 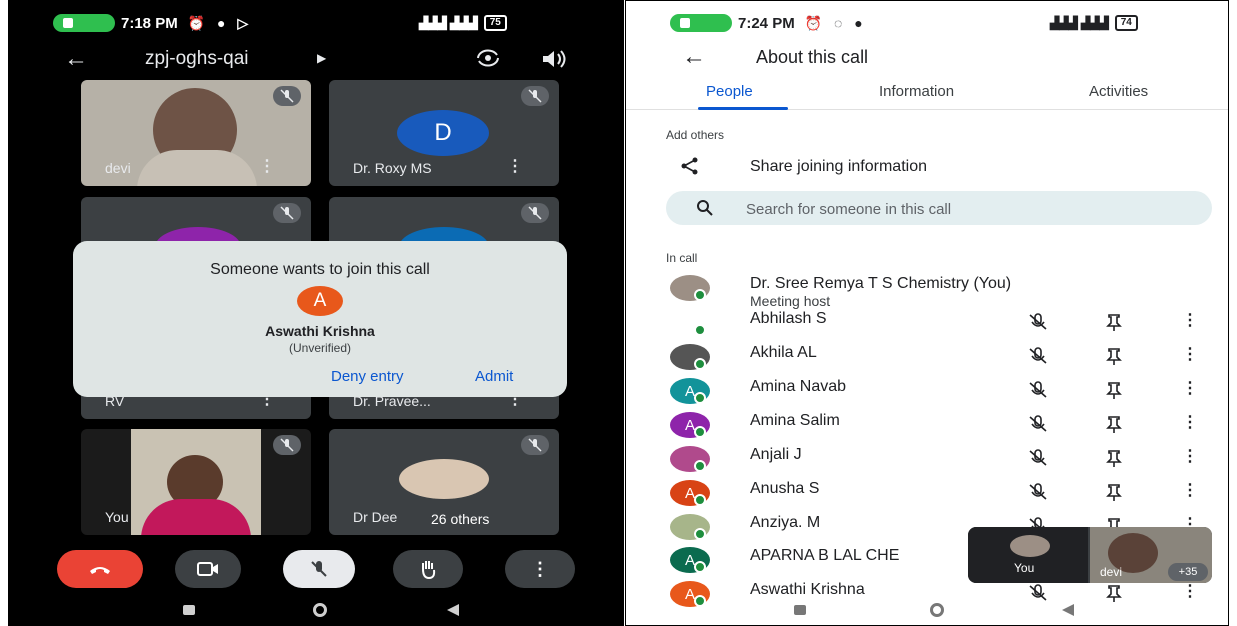 I want to click on participant-avatar, so click(x=690, y=323).